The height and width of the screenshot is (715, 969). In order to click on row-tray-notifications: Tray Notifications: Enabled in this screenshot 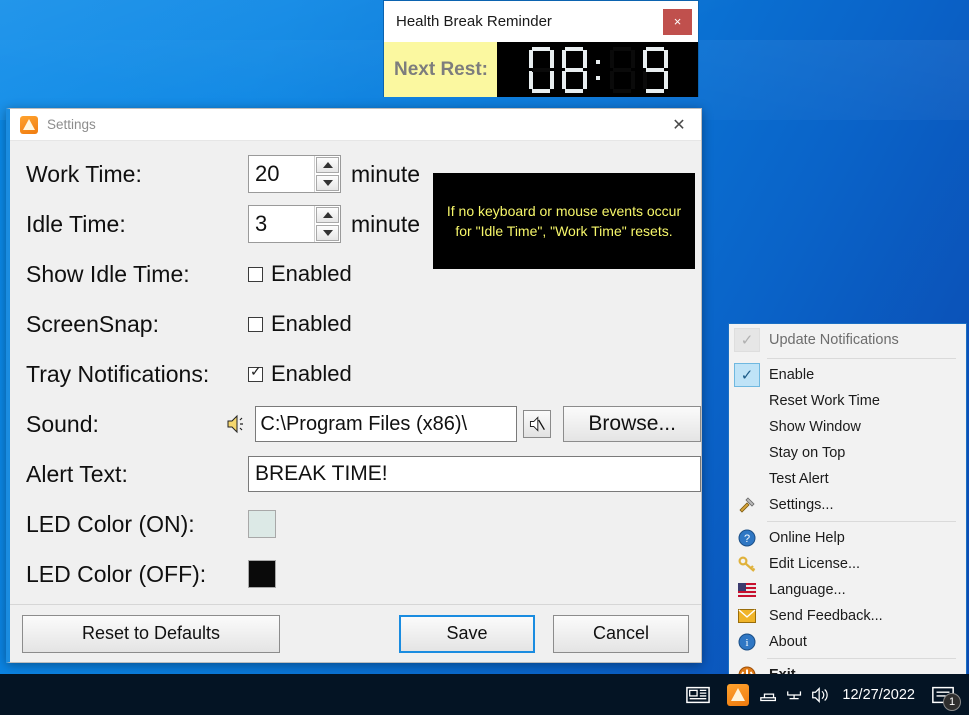, I will do `click(355, 374)`.